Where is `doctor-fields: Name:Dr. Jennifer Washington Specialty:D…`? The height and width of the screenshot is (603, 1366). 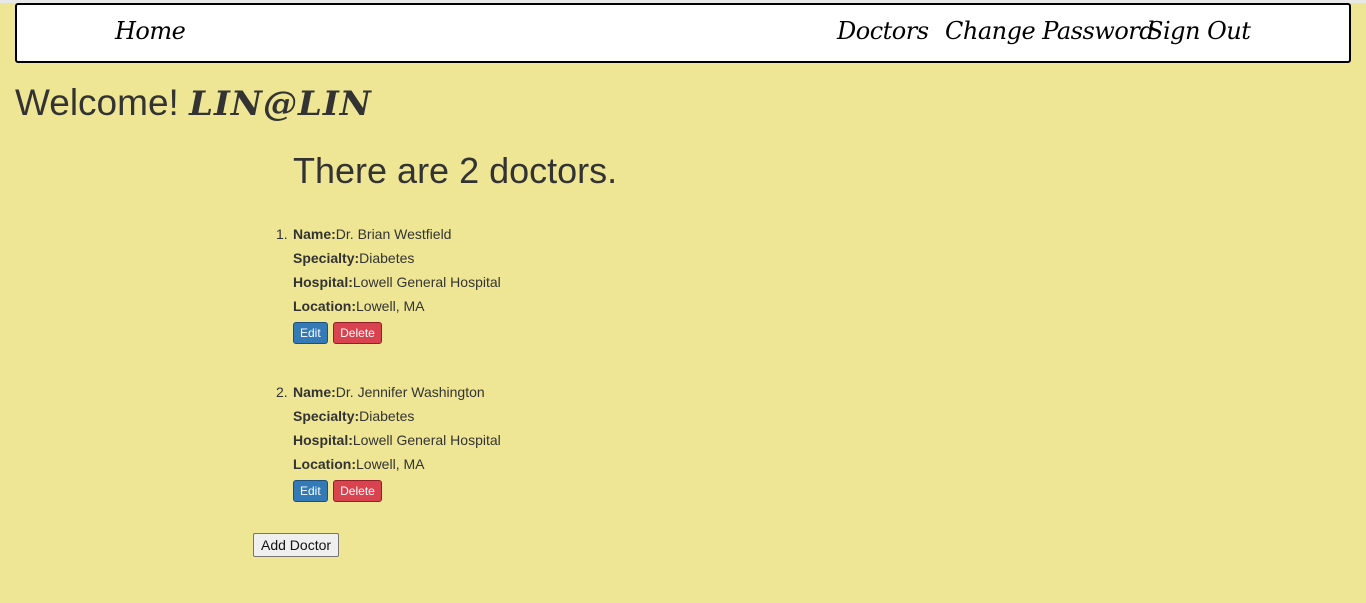
doctor-fields: Name:Dr. Jennifer Washington Specialty:D… is located at coordinates (397, 428).